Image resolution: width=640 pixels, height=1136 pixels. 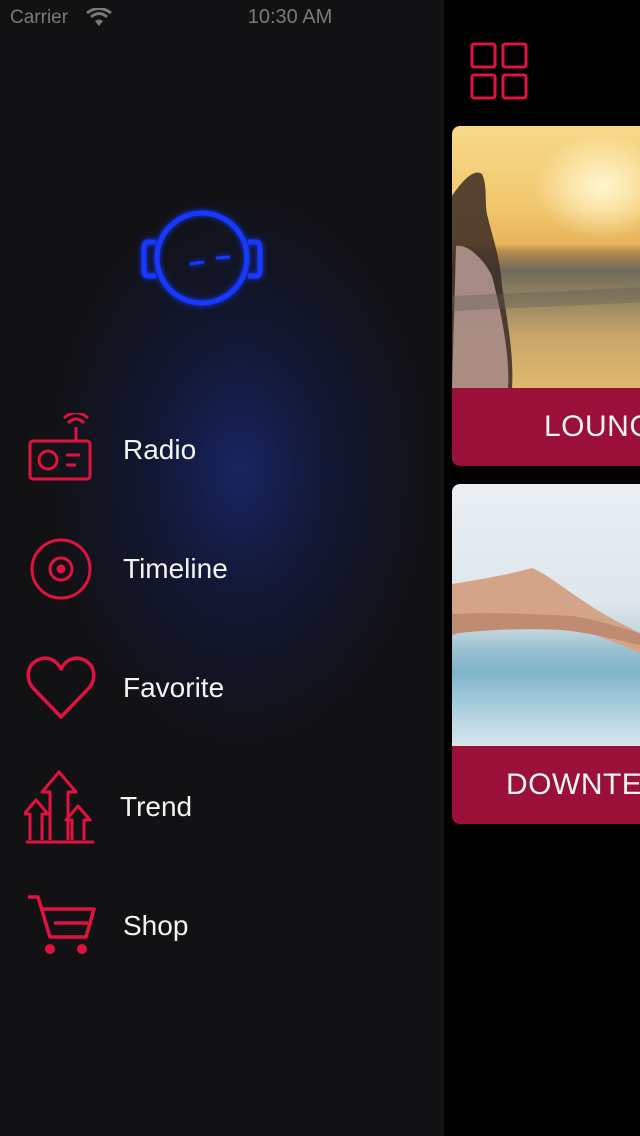 What do you see at coordinates (156, 806) in the screenshot?
I see `menu-item-label: Trend` at bounding box center [156, 806].